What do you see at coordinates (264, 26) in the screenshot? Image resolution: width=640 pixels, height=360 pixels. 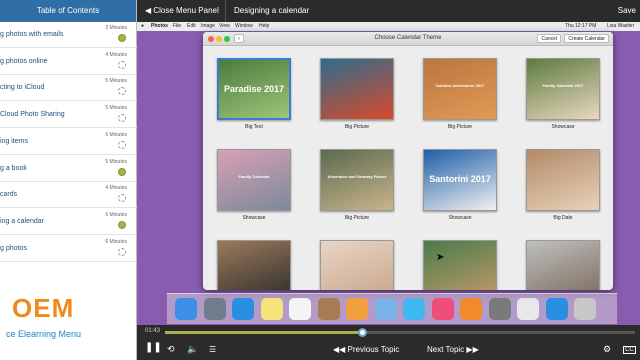 I see `menu-help: Help` at bounding box center [264, 26].